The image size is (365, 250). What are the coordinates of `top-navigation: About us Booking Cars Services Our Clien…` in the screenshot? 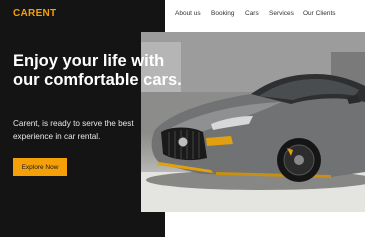 It's located at (182, 15).